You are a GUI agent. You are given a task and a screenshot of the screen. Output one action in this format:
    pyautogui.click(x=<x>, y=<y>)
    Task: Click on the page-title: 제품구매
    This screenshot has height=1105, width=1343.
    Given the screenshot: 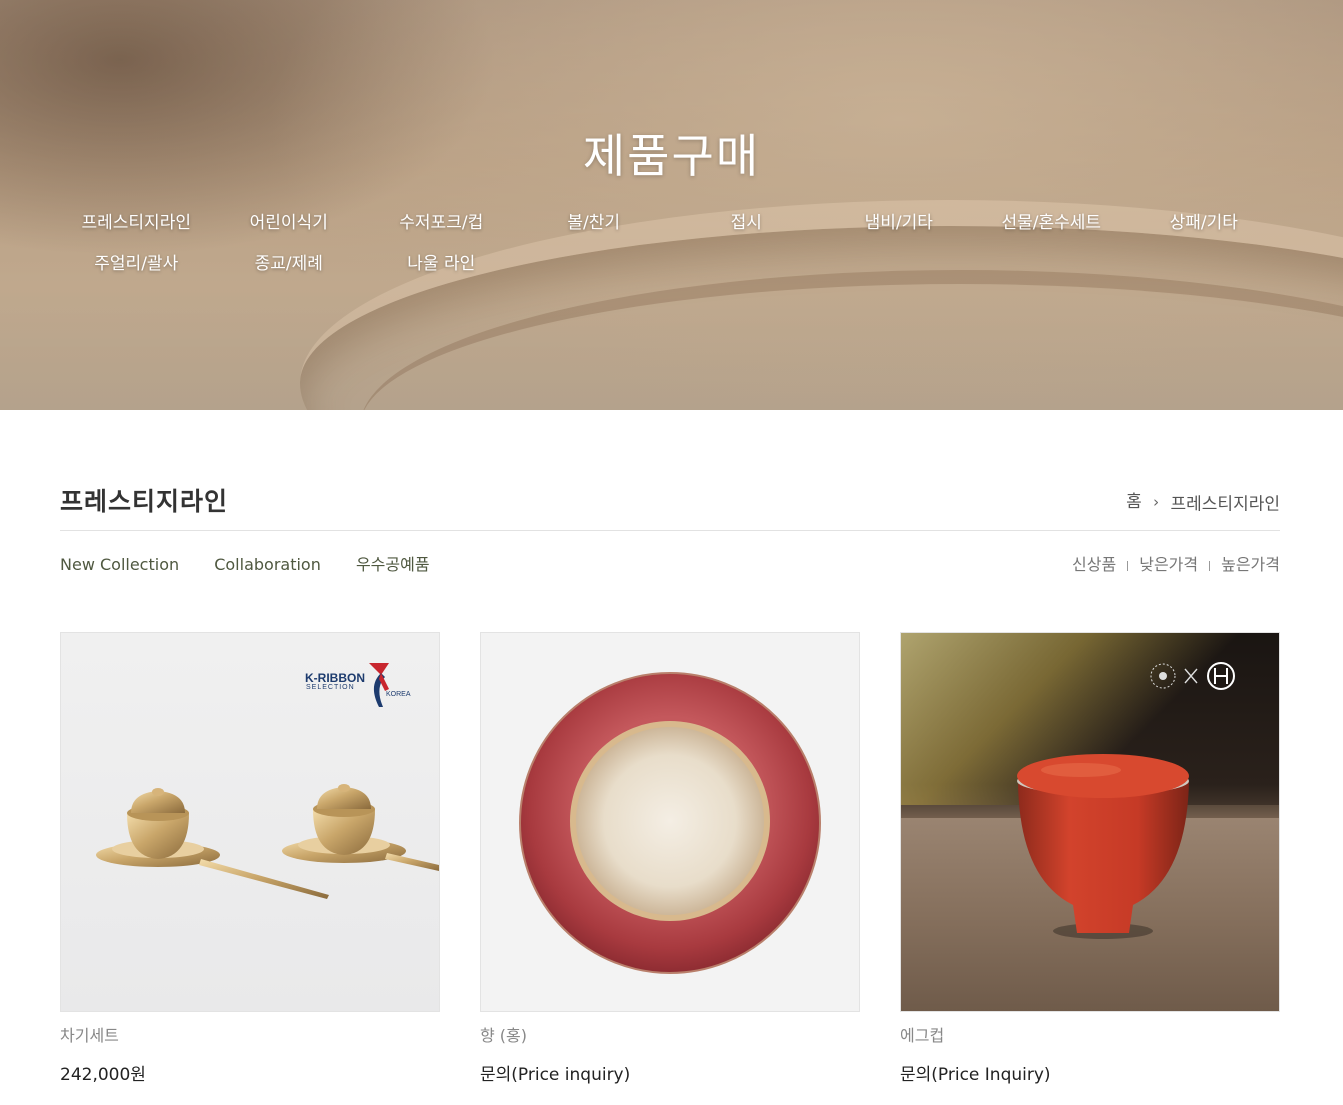 What is the action you would take?
    pyautogui.click(x=671, y=156)
    